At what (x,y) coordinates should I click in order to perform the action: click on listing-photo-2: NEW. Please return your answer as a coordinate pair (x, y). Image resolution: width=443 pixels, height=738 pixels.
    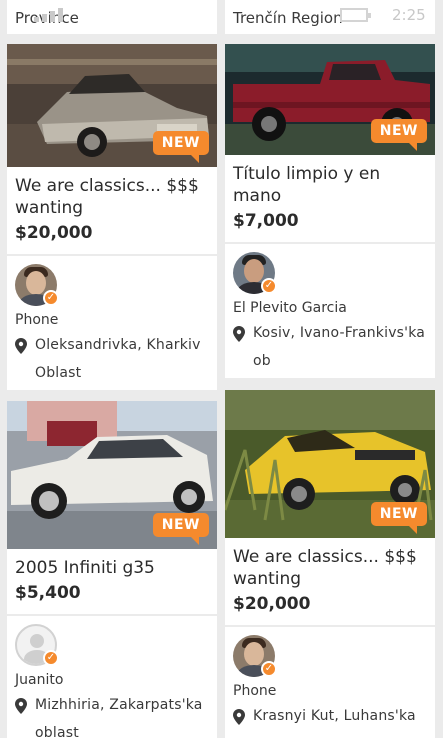
    Looking at the image, I should click on (330, 99).